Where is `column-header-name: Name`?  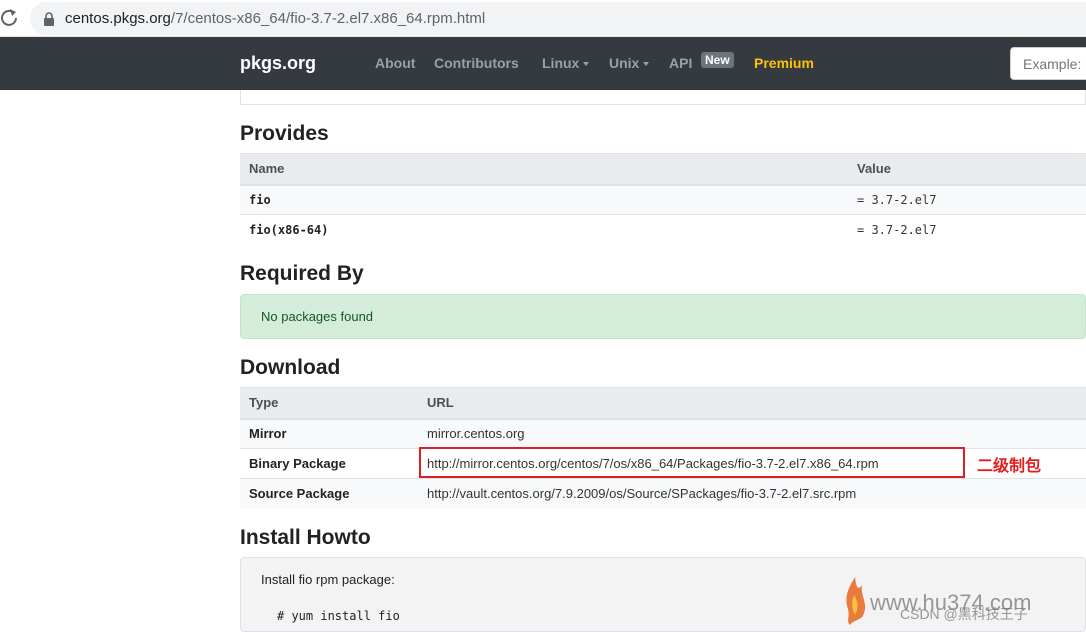
column-header-name: Name is located at coordinates (544, 169).